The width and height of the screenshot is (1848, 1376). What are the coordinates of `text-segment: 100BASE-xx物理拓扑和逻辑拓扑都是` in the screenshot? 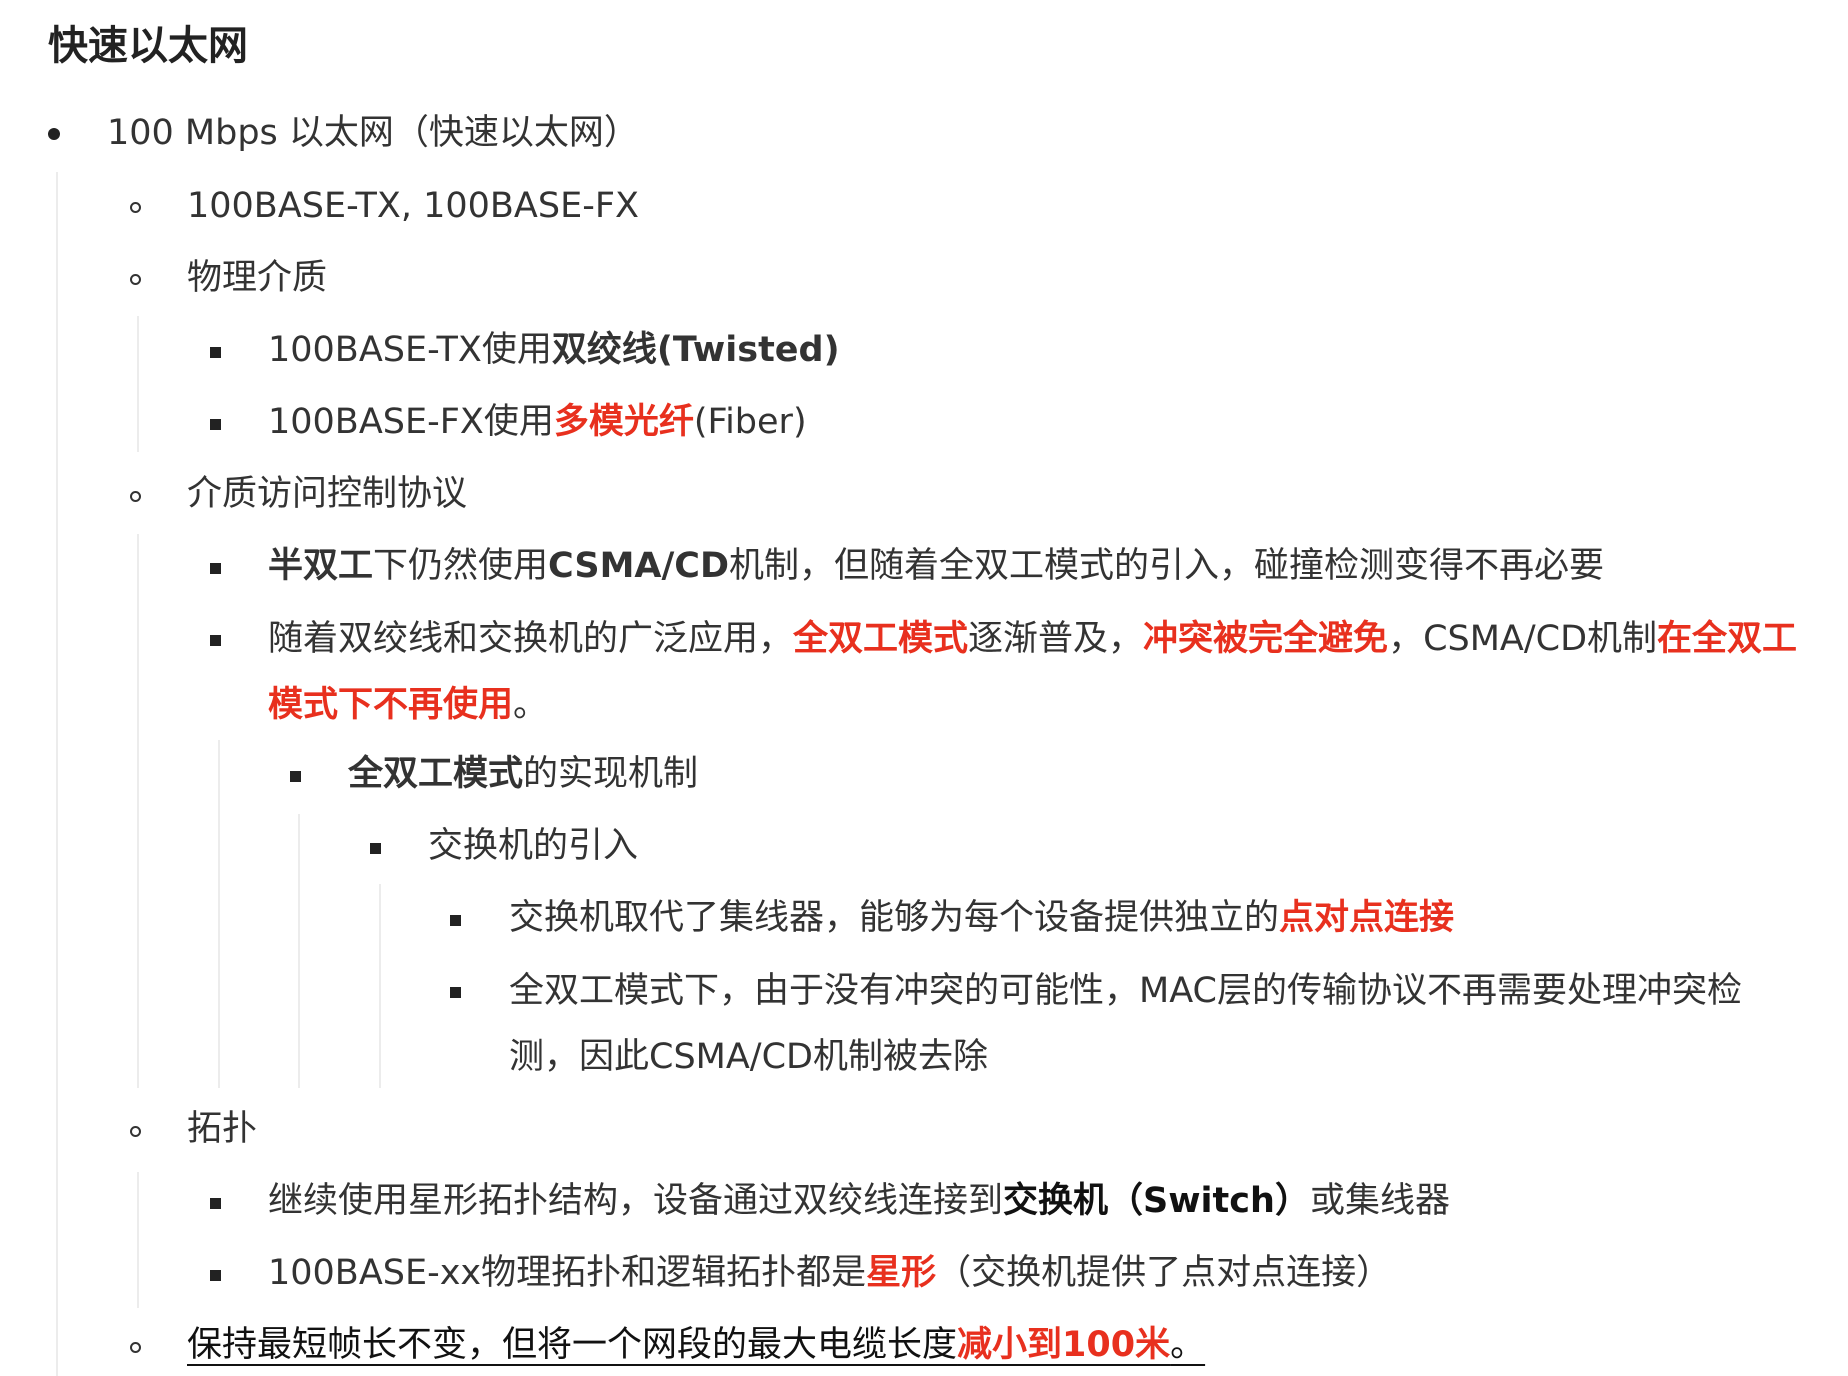 It's located at (567, 1273).